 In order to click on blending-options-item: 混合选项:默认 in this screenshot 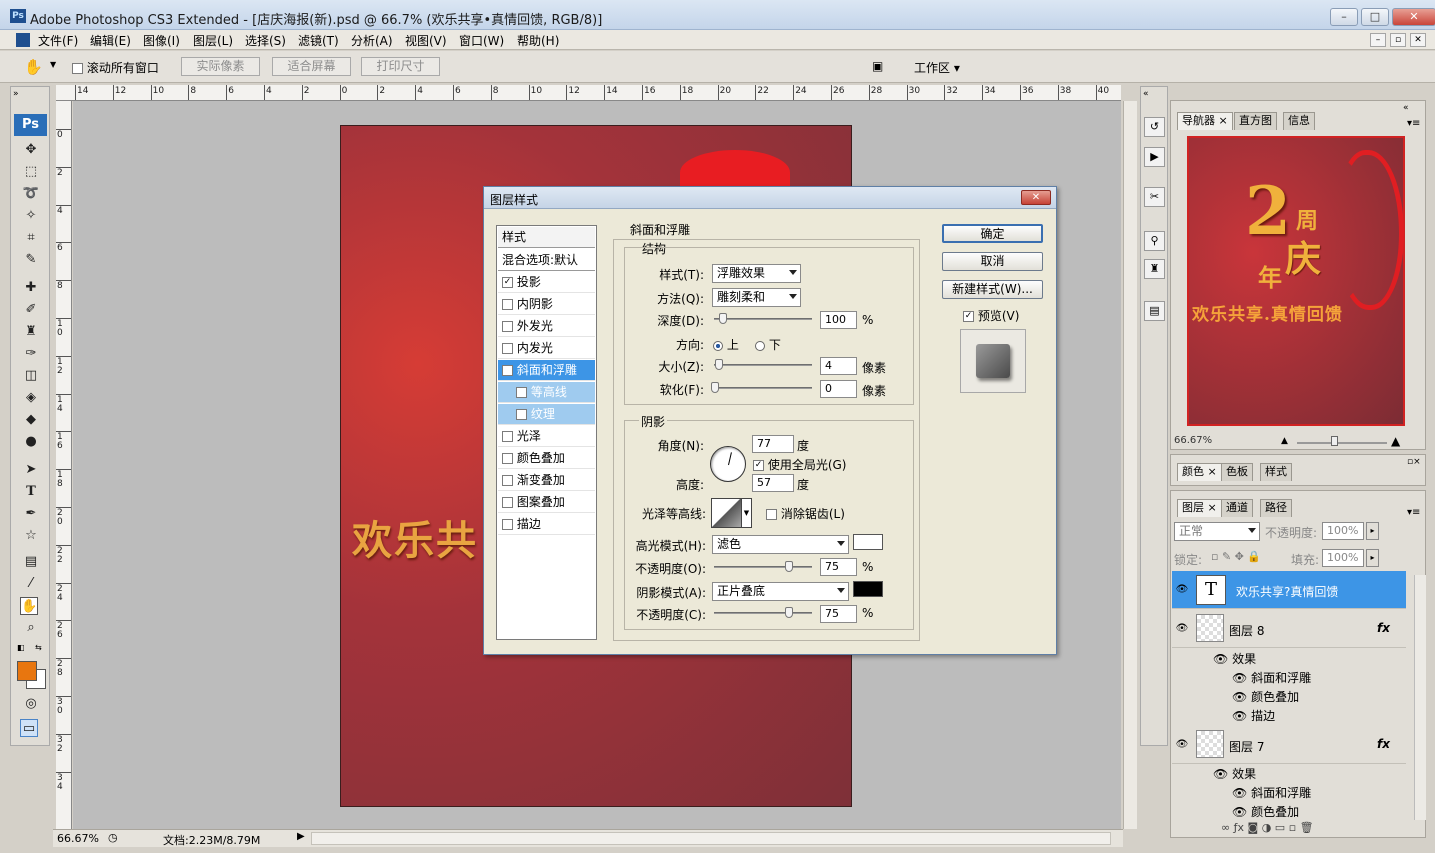, I will do `click(546, 260)`.